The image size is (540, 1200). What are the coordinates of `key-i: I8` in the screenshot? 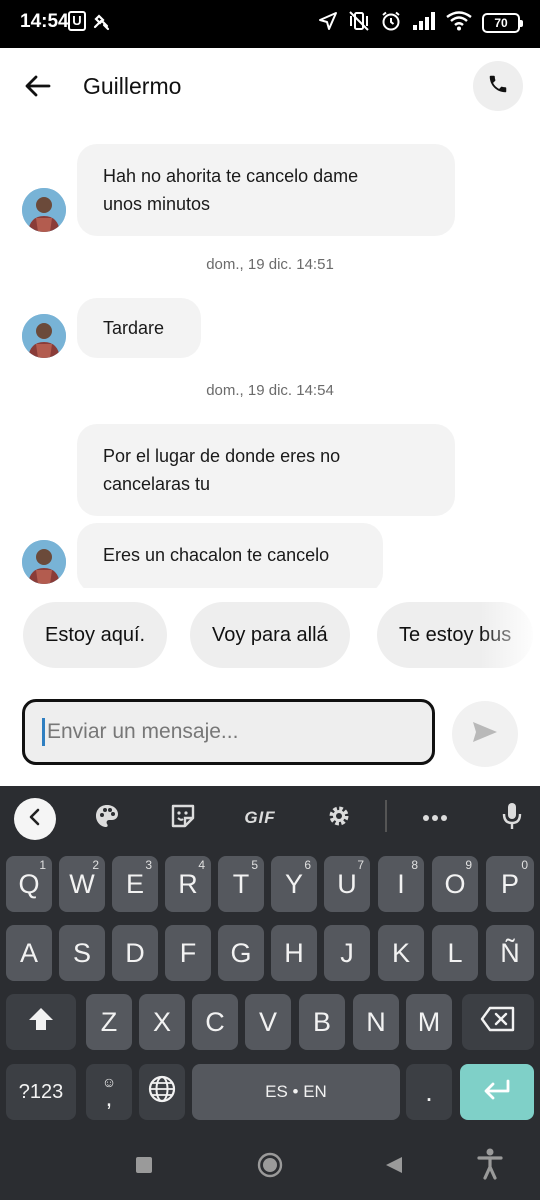 It's located at (401, 884).